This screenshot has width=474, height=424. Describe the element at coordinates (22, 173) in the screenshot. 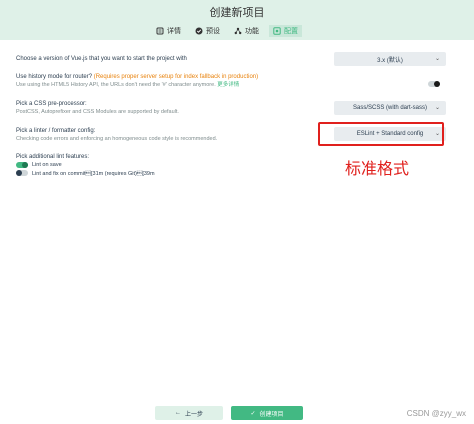

I see `lint-on-commit-toggle` at that location.